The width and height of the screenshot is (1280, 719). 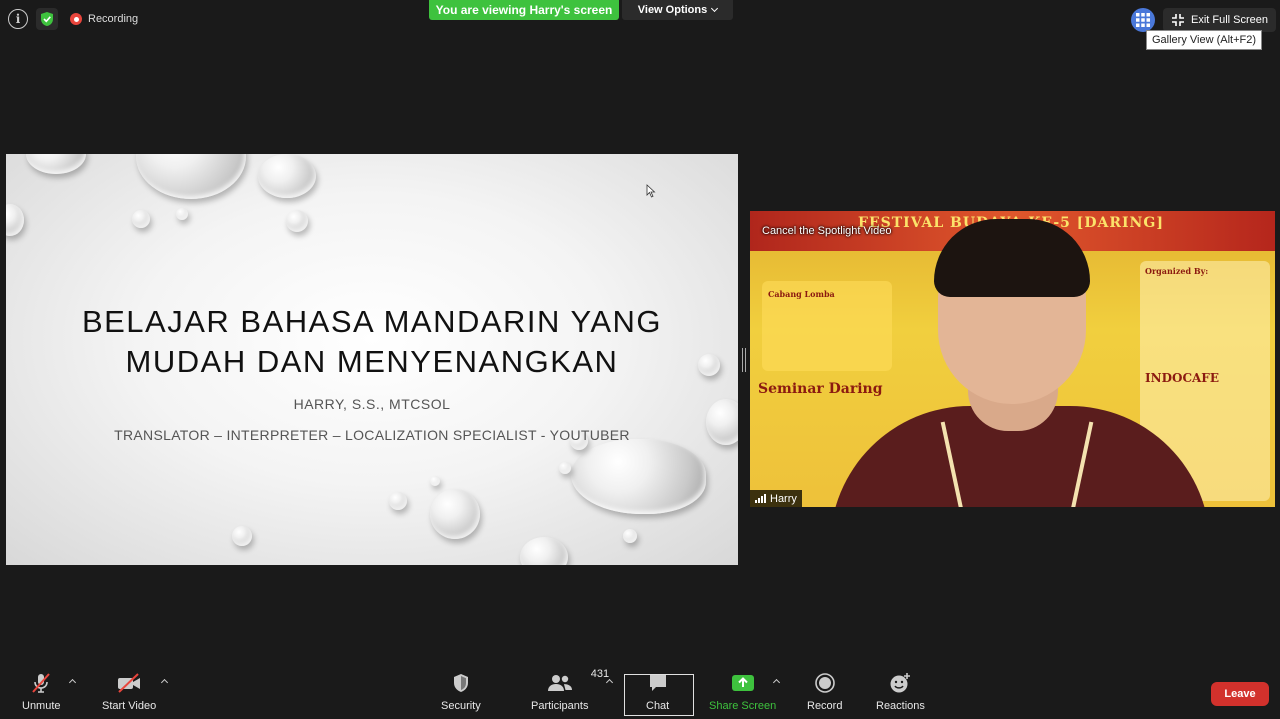 I want to click on view-options-label: View Options, so click(x=672, y=10).